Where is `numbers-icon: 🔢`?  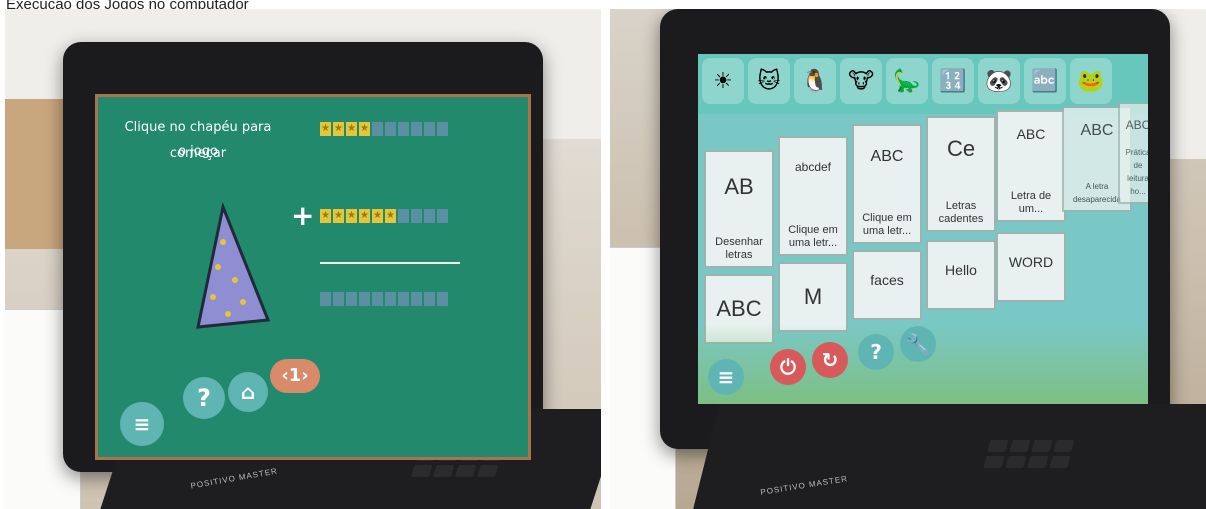
numbers-icon: 🔢 is located at coordinates (953, 81).